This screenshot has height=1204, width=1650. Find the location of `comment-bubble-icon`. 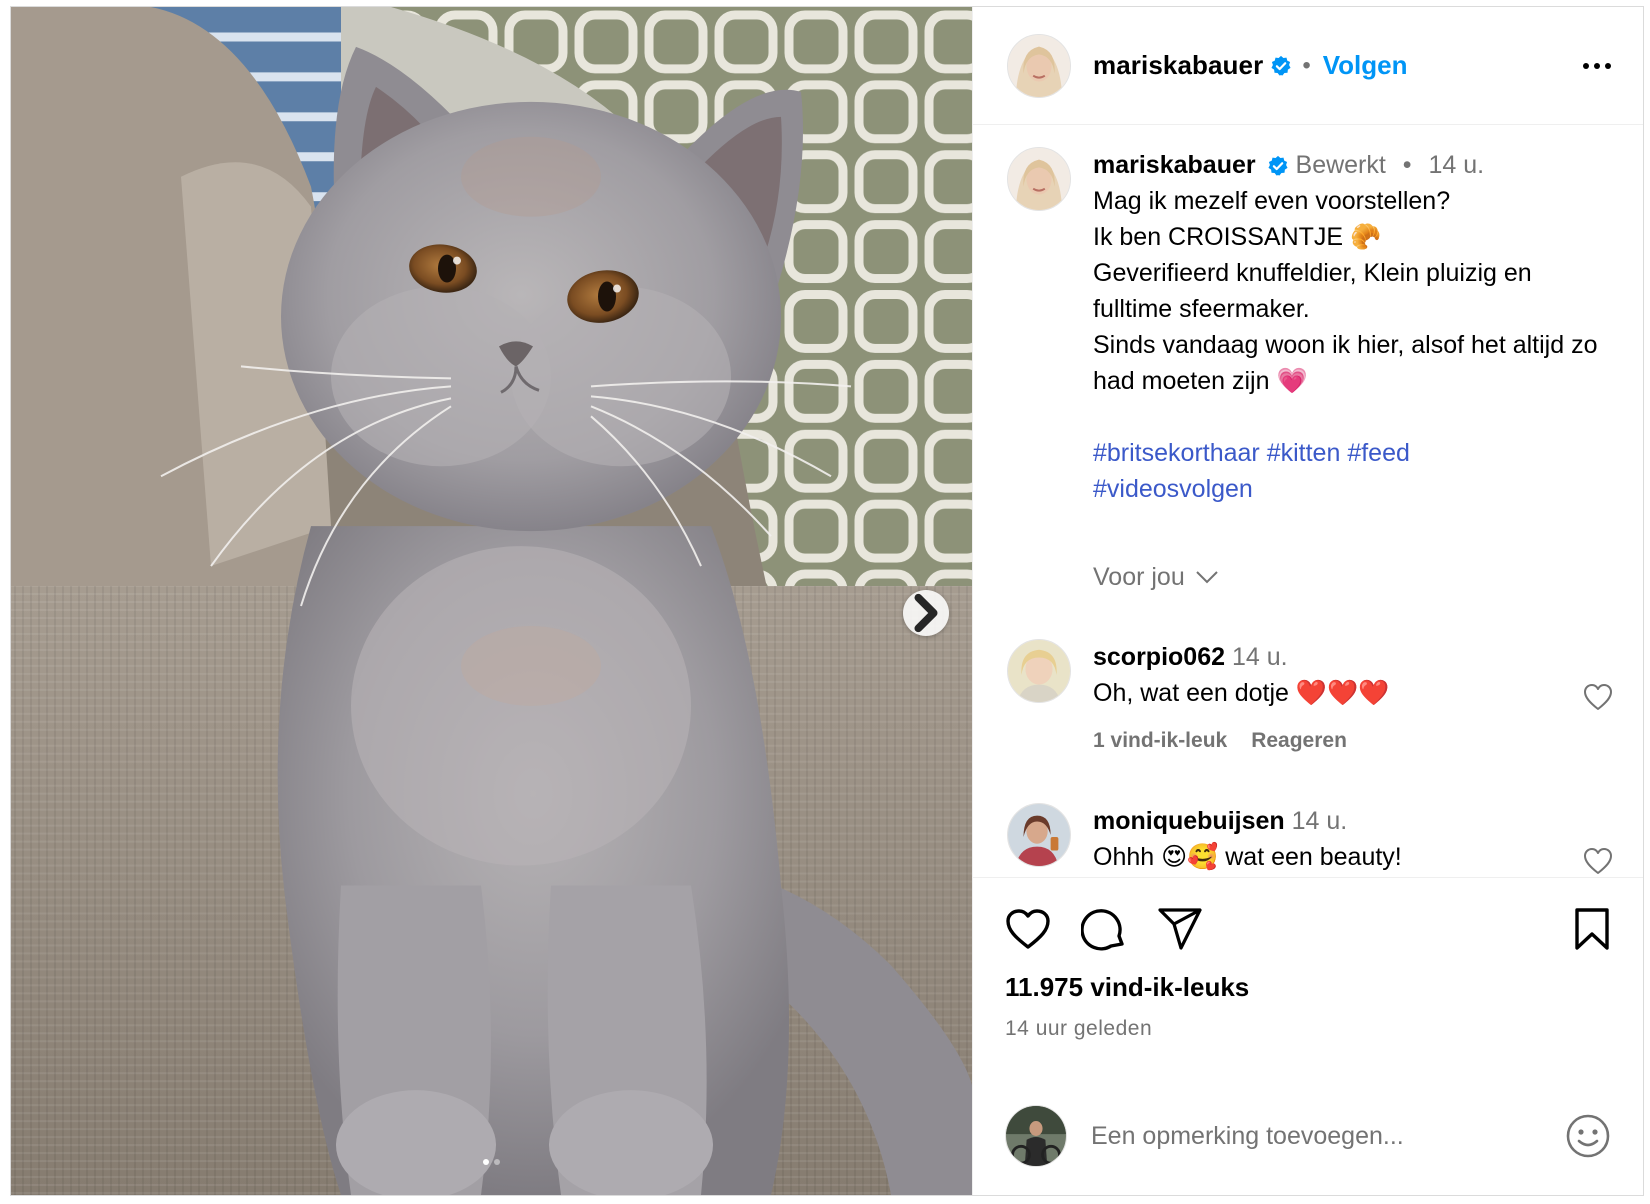

comment-bubble-icon is located at coordinates (1102, 930).